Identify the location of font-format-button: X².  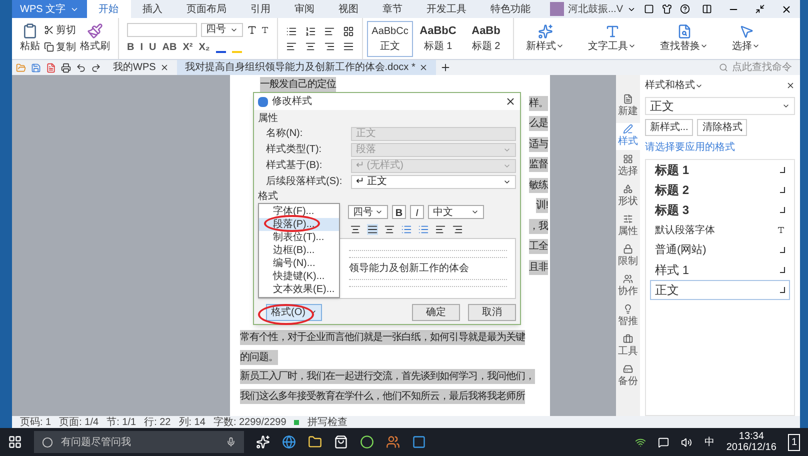
(187, 47).